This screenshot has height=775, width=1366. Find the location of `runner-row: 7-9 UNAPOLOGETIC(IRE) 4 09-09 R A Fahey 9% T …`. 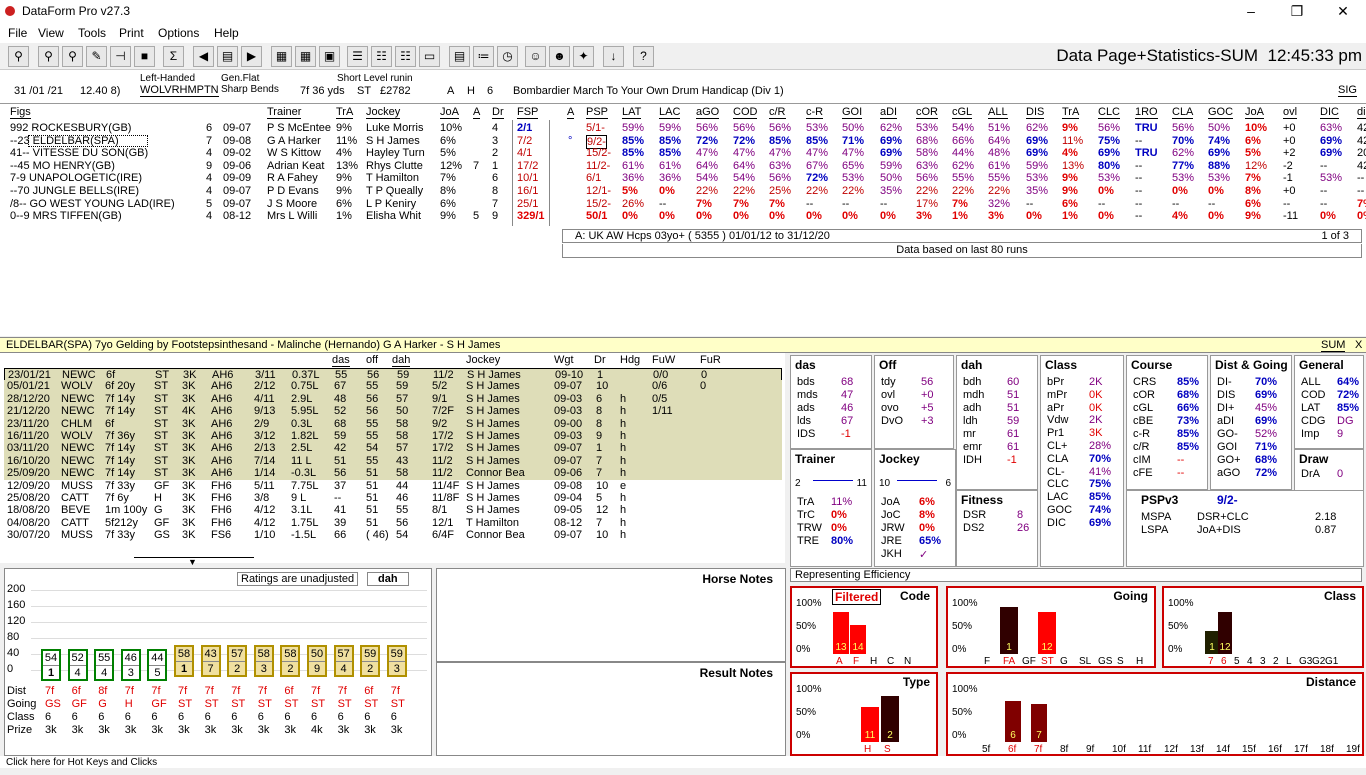

runner-row: 7-9 UNAPOLOGETIC(IRE) 4 09-09 R A Fahey 9% T … is located at coordinates (683, 178).